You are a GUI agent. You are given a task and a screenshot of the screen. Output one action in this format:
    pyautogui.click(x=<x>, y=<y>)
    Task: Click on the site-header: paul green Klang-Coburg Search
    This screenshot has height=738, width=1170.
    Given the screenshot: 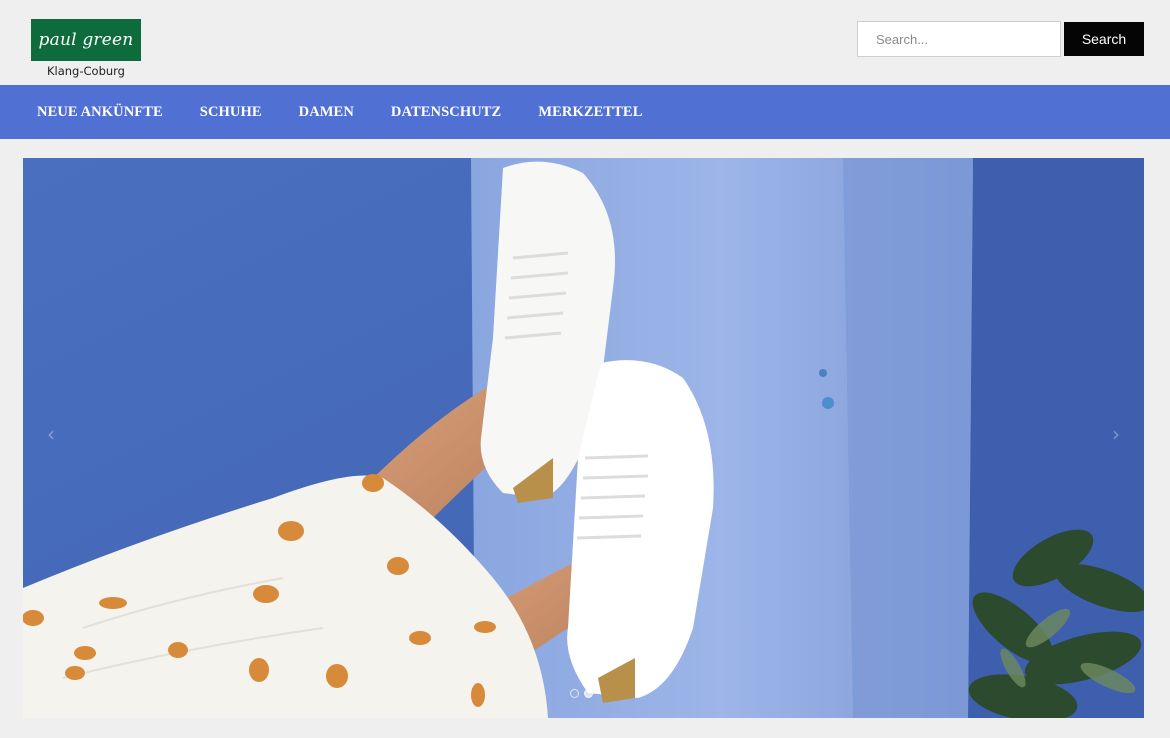 What is the action you would take?
    pyautogui.click(x=585, y=42)
    